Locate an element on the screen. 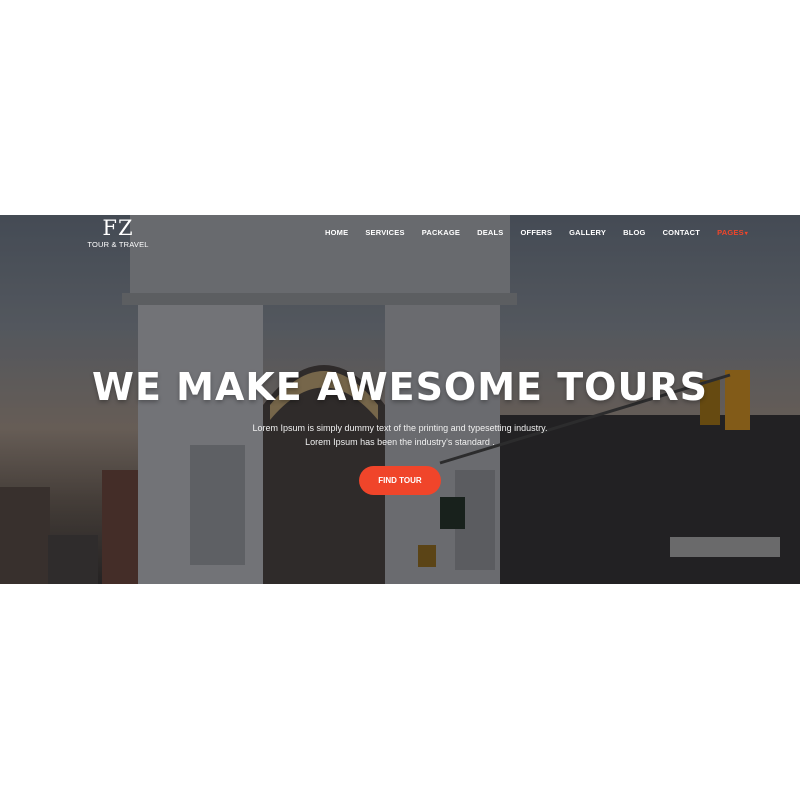  chevron-down-icon: ▾ is located at coordinates (746, 234).